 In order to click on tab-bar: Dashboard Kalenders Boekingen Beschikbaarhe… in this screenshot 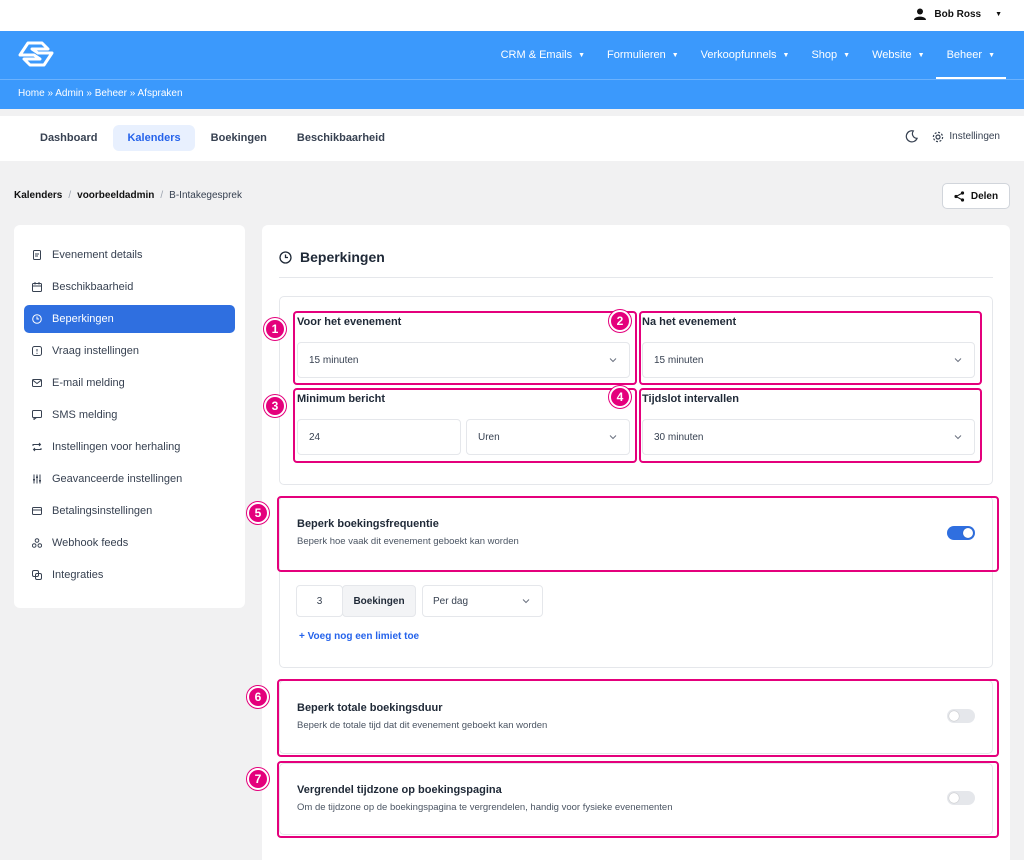, I will do `click(512, 138)`.